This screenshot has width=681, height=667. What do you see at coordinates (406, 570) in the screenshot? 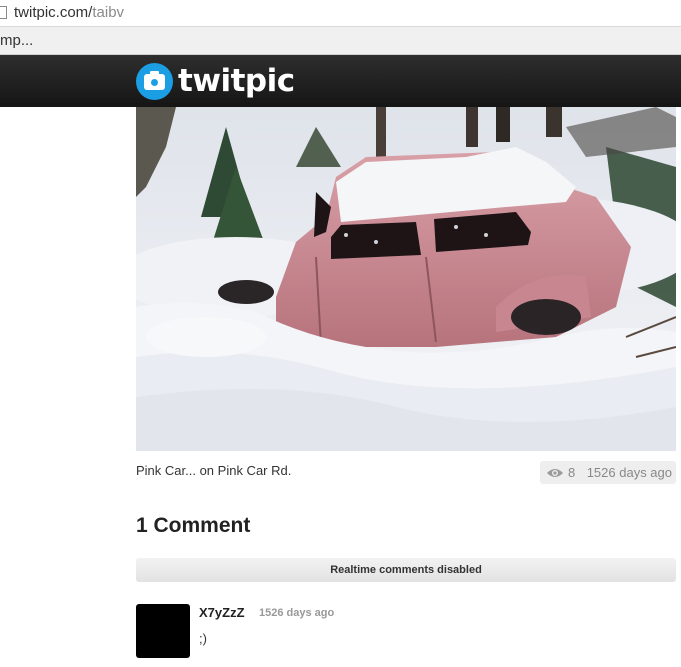
I see `realtime-comments-notice: Realtime comments disabled` at bounding box center [406, 570].